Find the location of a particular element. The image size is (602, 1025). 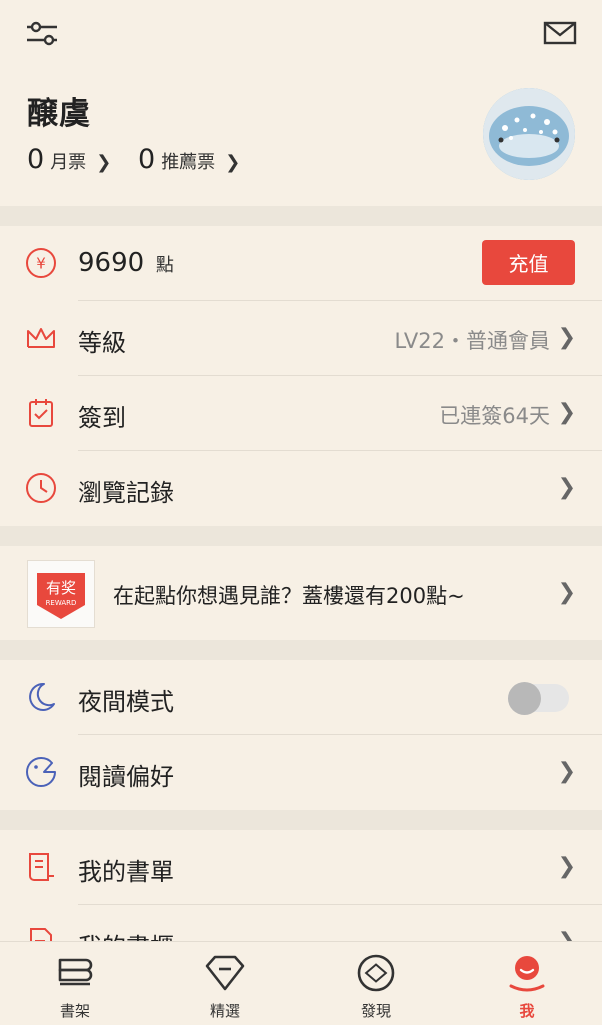

menu-item-label: 閱讀偏好 is located at coordinates (126, 777).